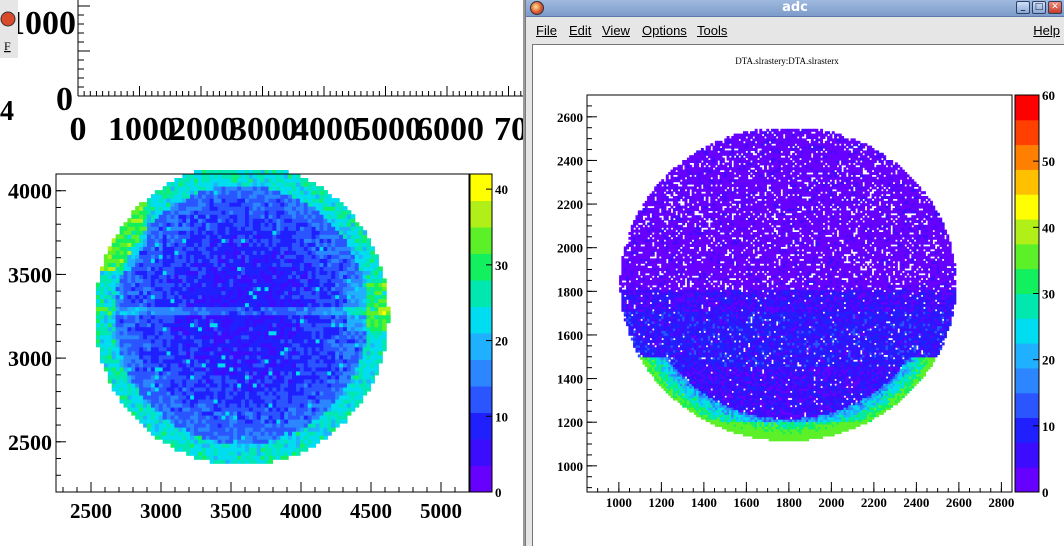 This screenshot has width=1064, height=546. What do you see at coordinates (664, 30) in the screenshot?
I see `menu-options: Options` at bounding box center [664, 30].